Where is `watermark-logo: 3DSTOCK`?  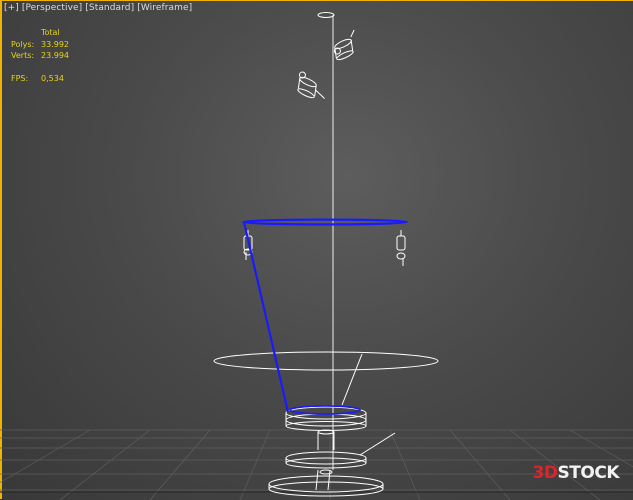
watermark-logo: 3DSTOCK is located at coordinates (576, 473).